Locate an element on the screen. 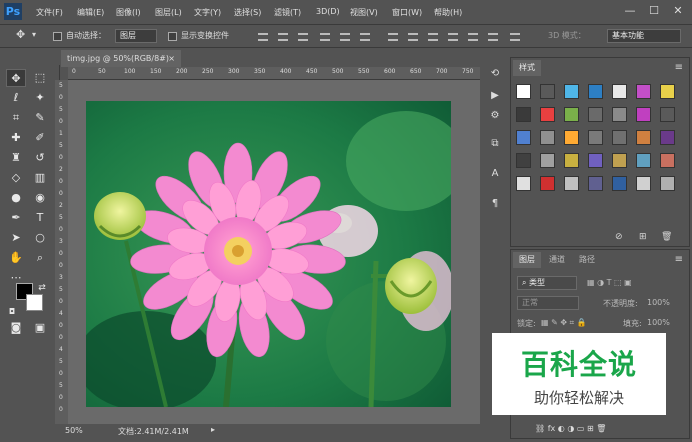 This screenshot has width=692, height=442. menu-file: 文件(F) is located at coordinates (49, 12).